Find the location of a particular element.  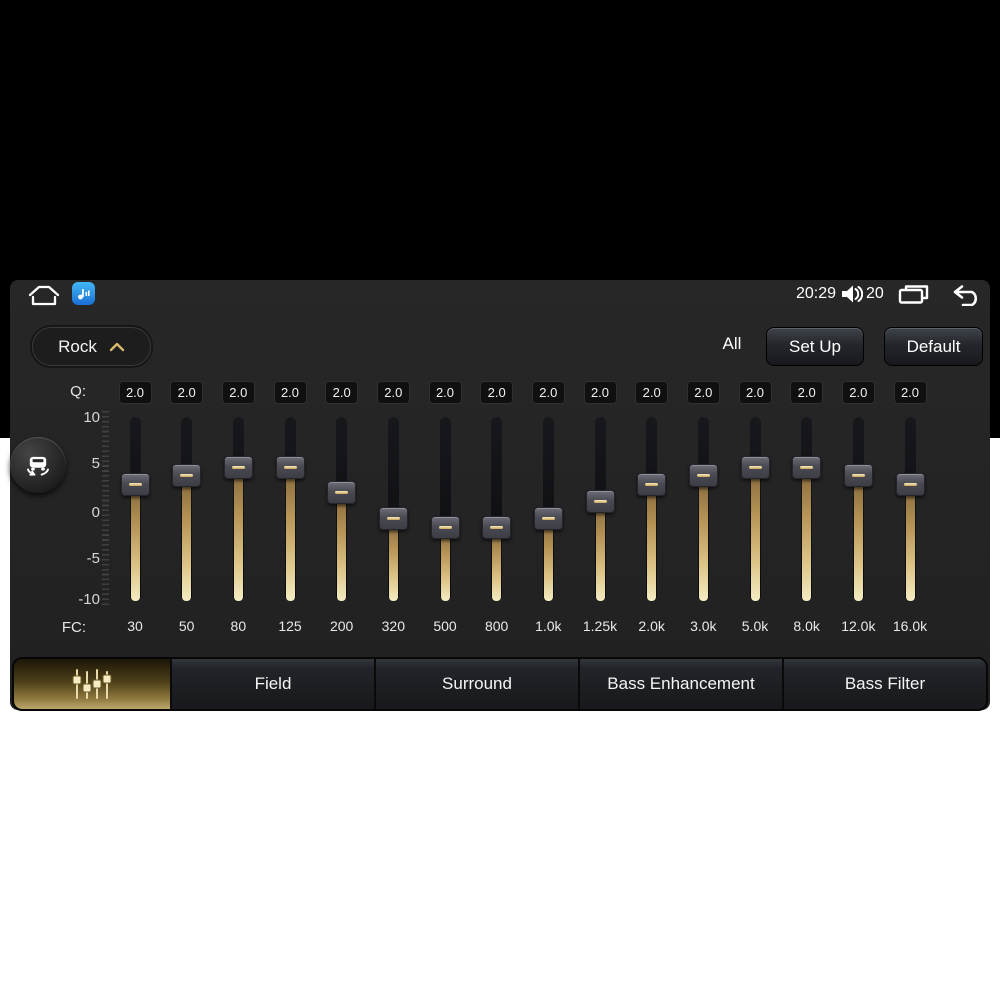

axis-label: 5 is located at coordinates (95, 463).